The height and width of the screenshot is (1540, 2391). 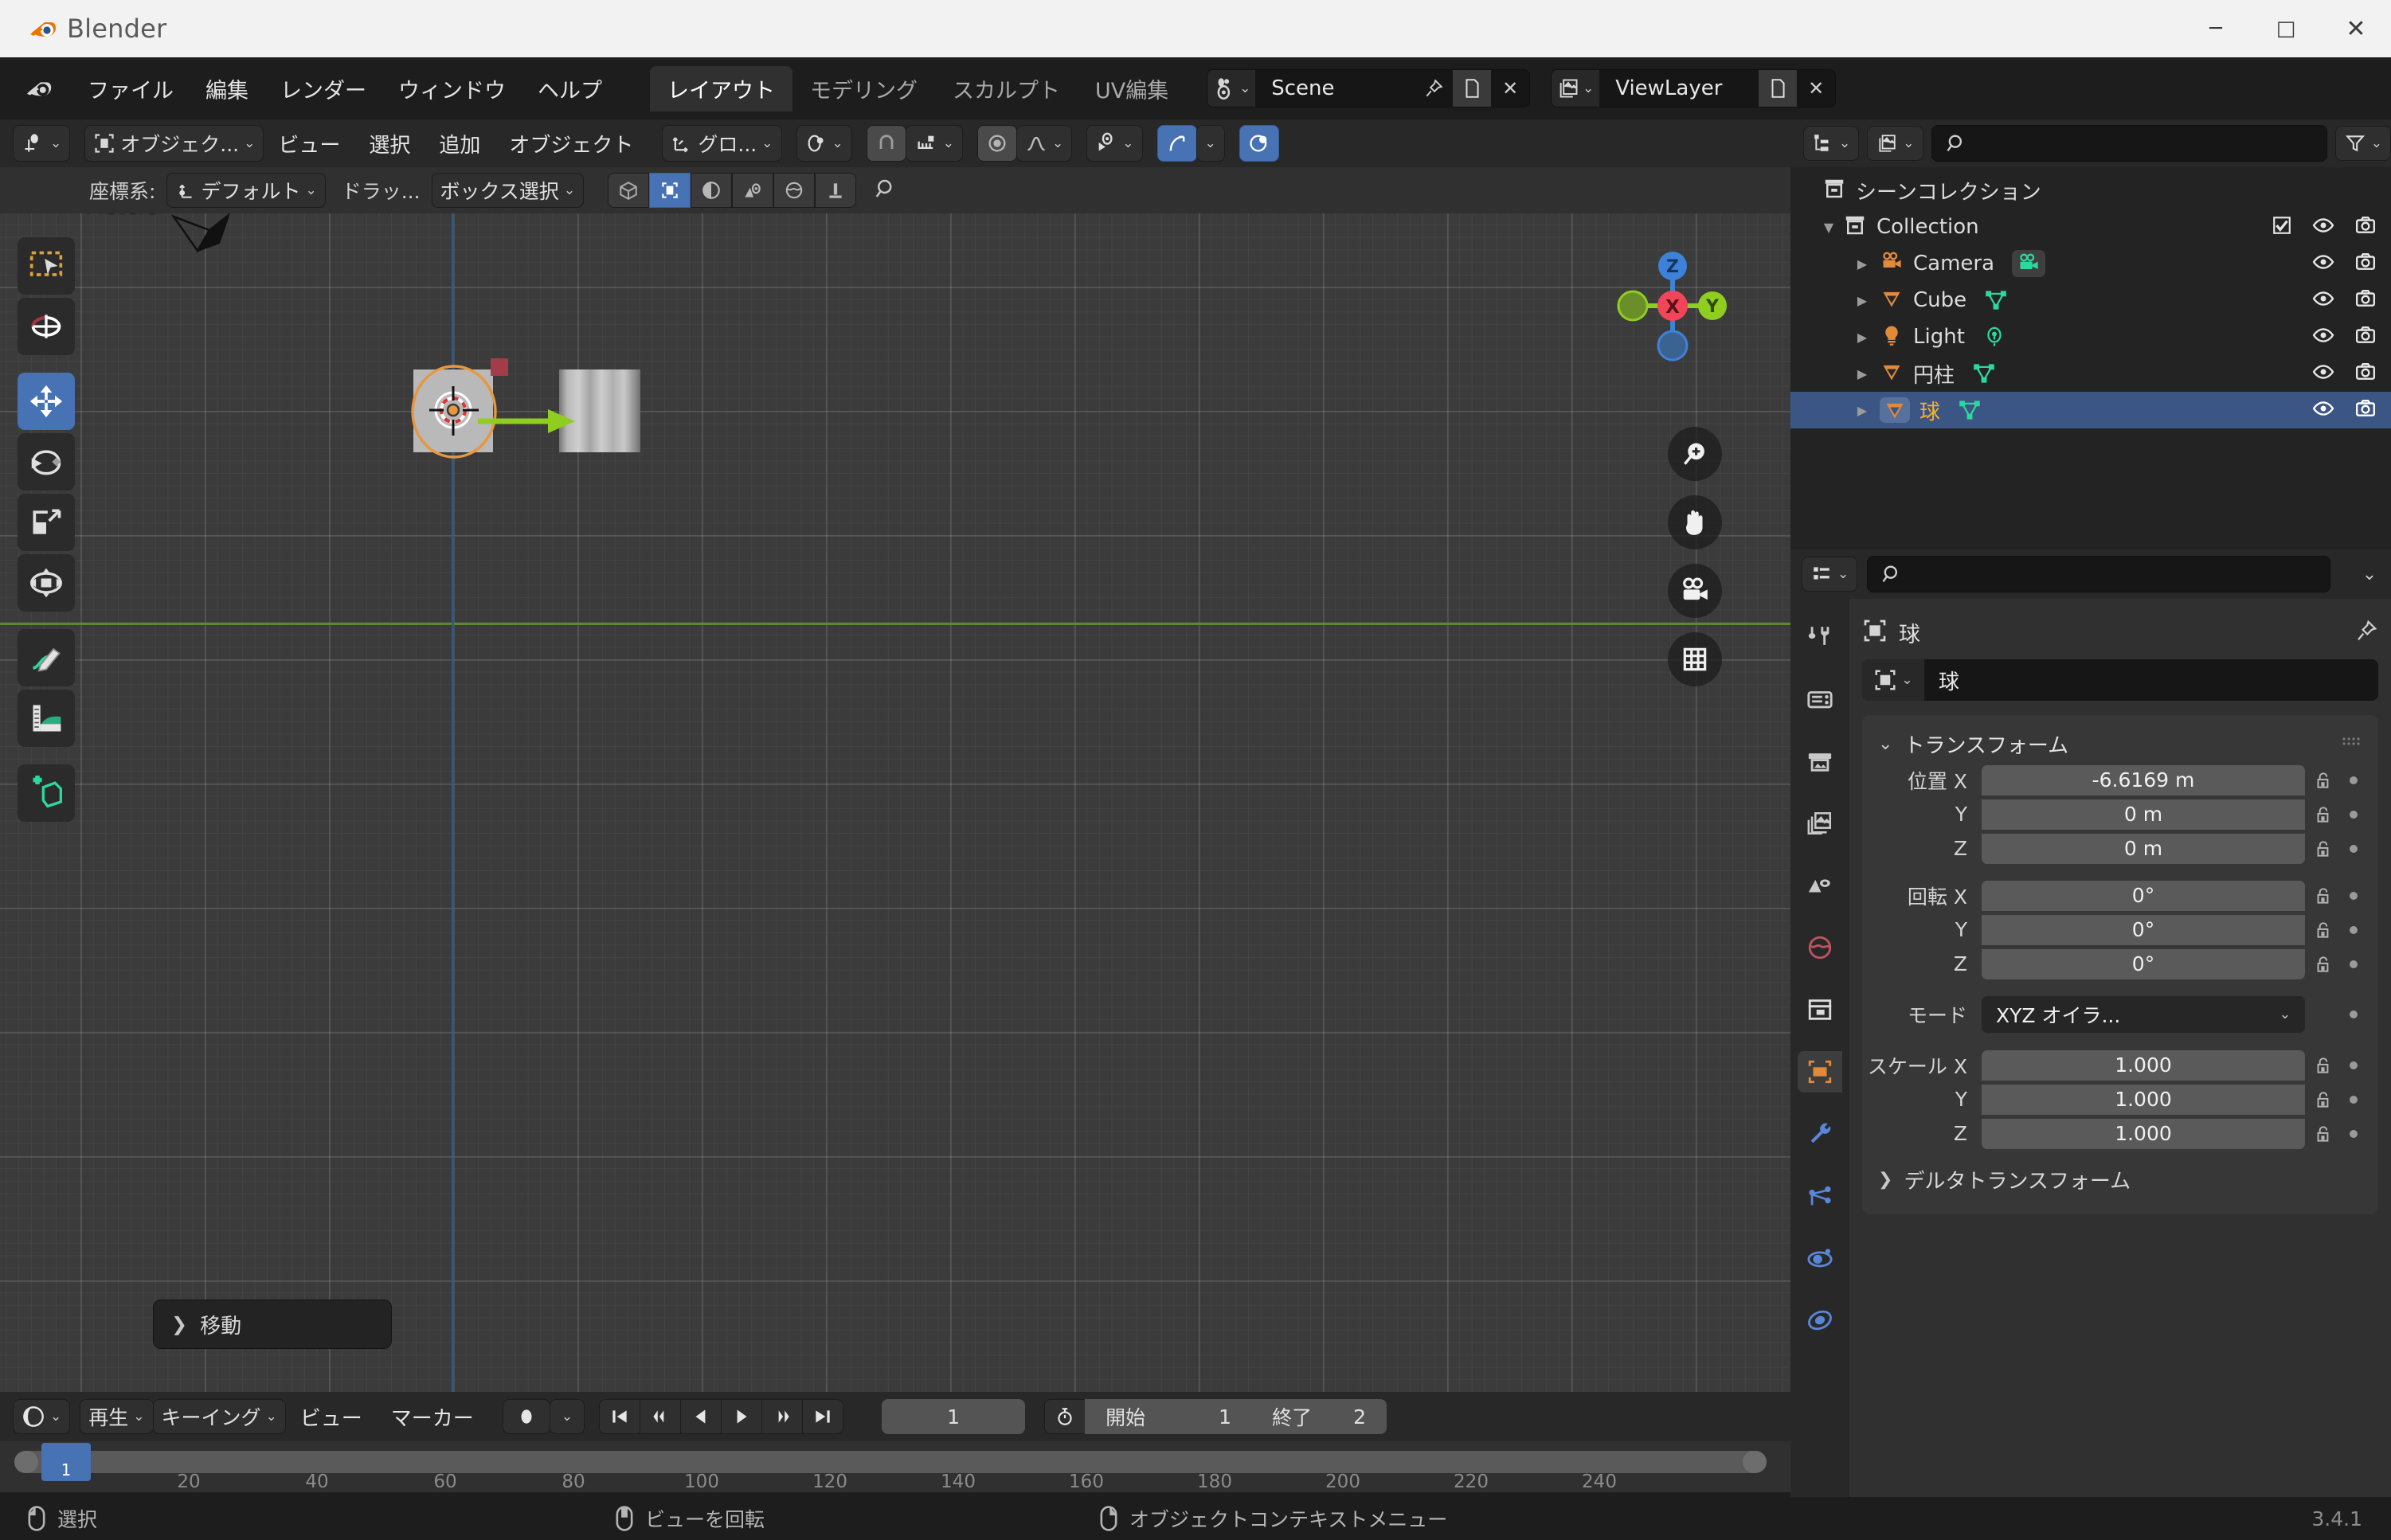 What do you see at coordinates (174, 143) in the screenshot?
I see `object-mode-dropdown: オブジェク... ⌄` at bounding box center [174, 143].